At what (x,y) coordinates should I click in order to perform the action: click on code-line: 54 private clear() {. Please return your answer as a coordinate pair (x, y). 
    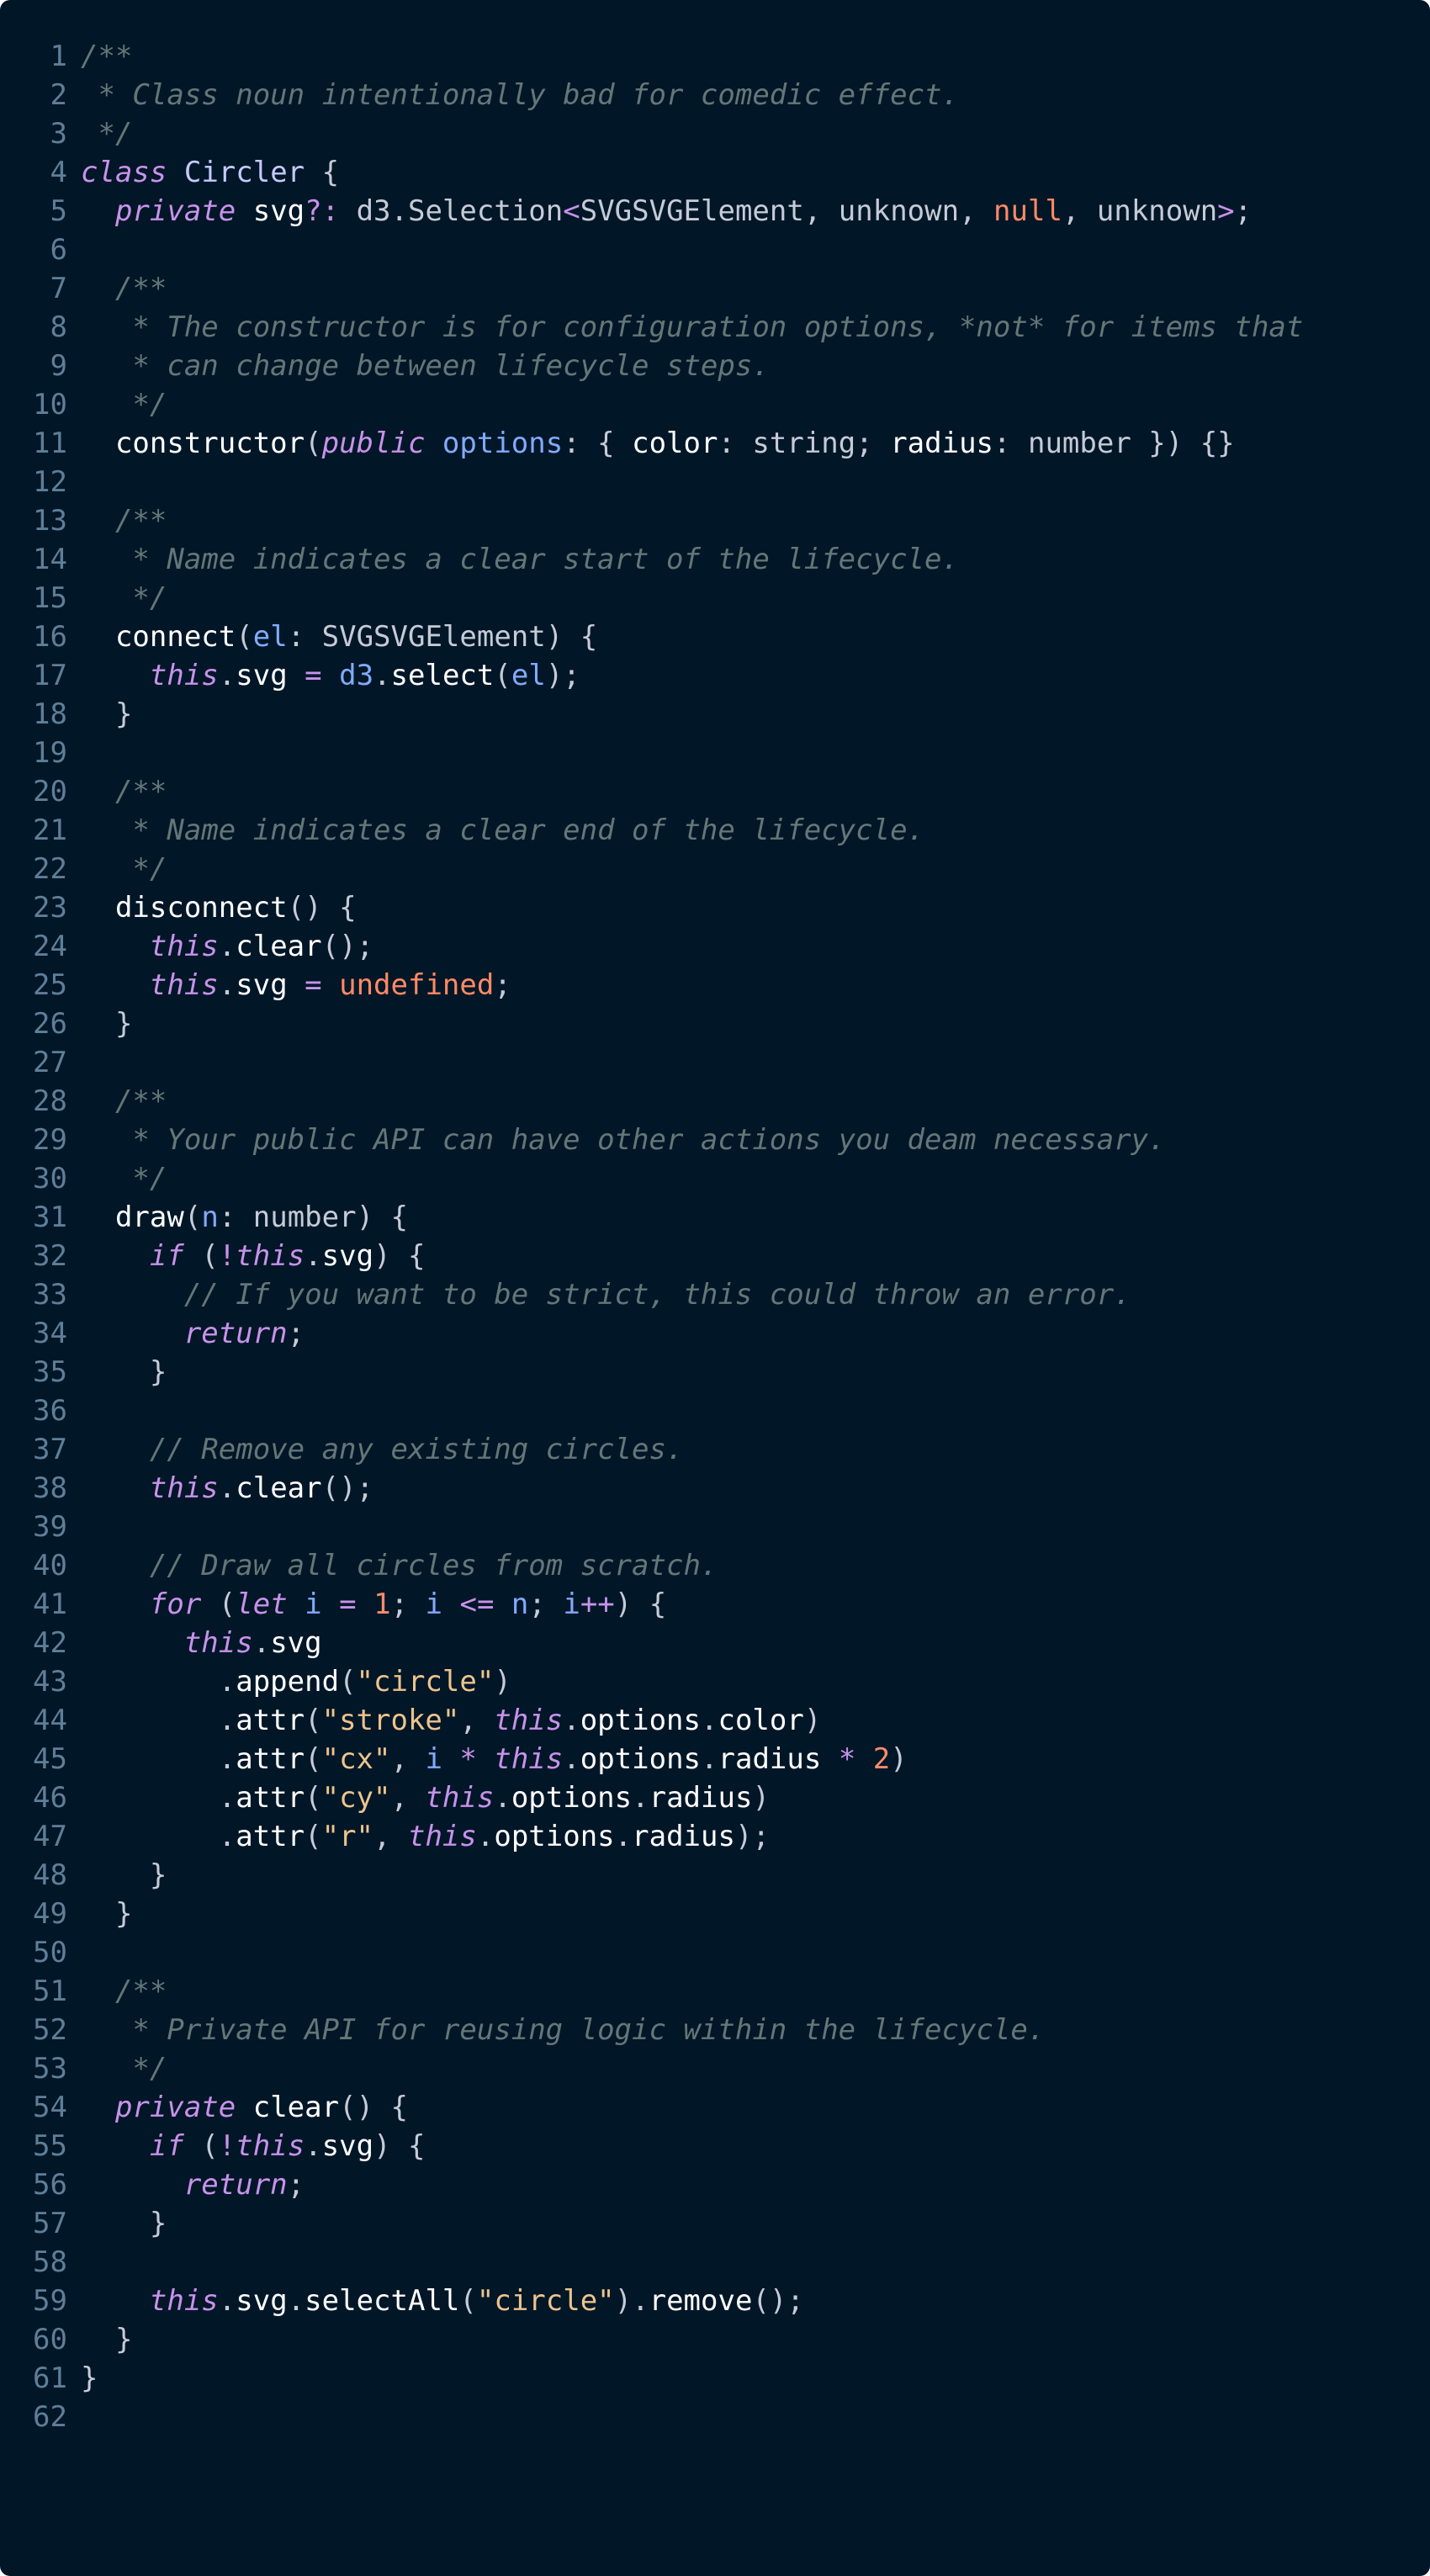
    Looking at the image, I should click on (651, 2107).